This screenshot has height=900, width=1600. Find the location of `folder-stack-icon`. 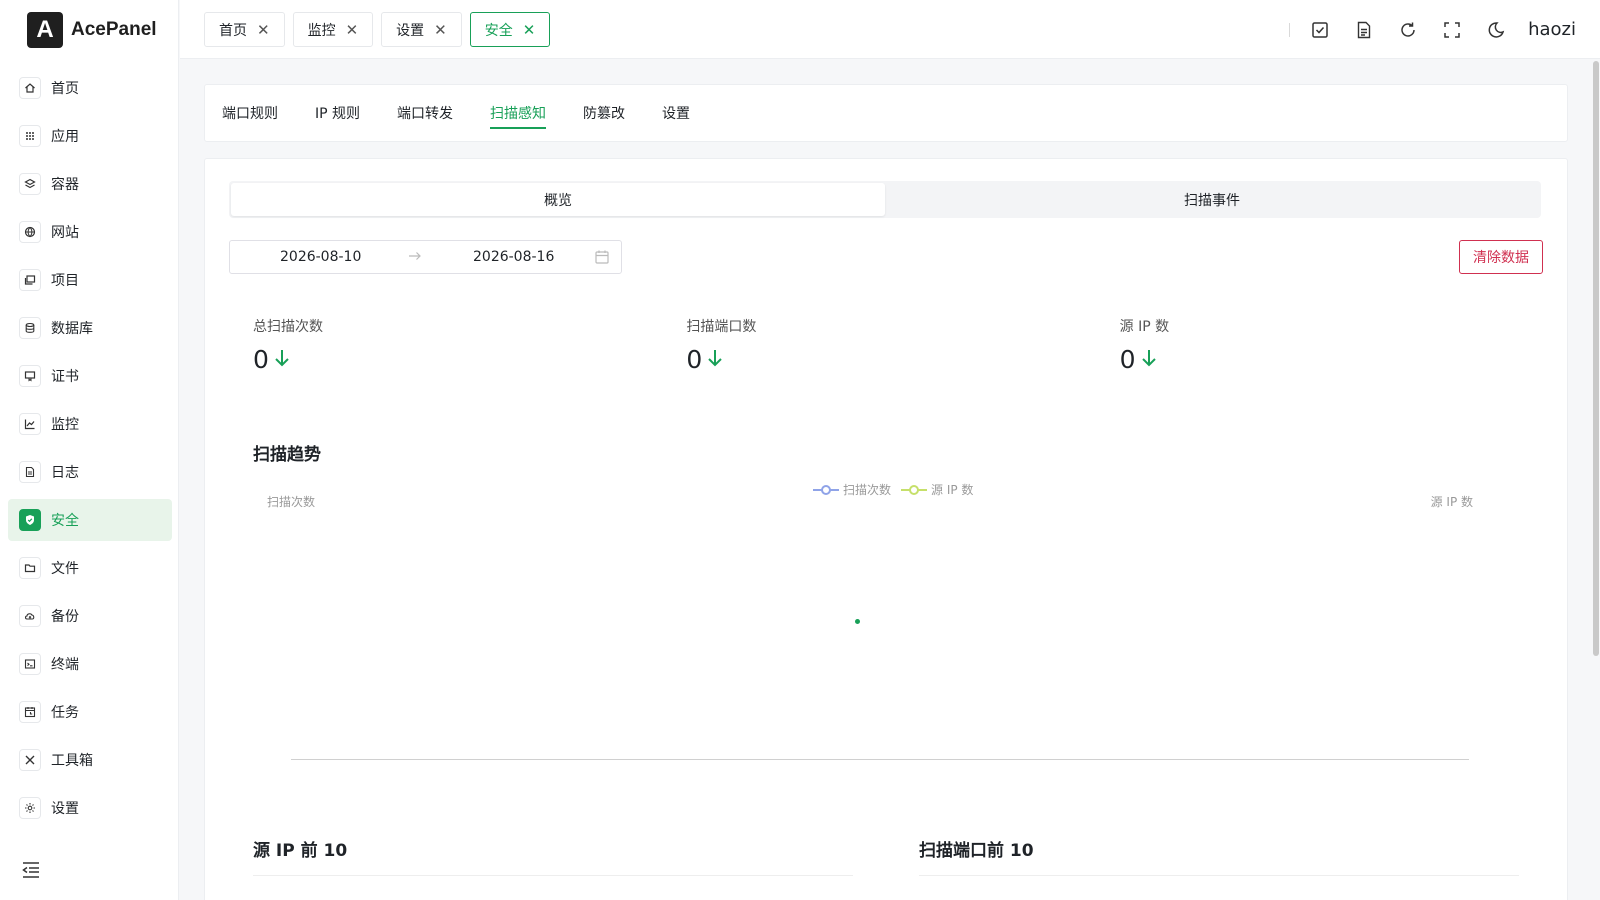

folder-stack-icon is located at coordinates (30, 280).